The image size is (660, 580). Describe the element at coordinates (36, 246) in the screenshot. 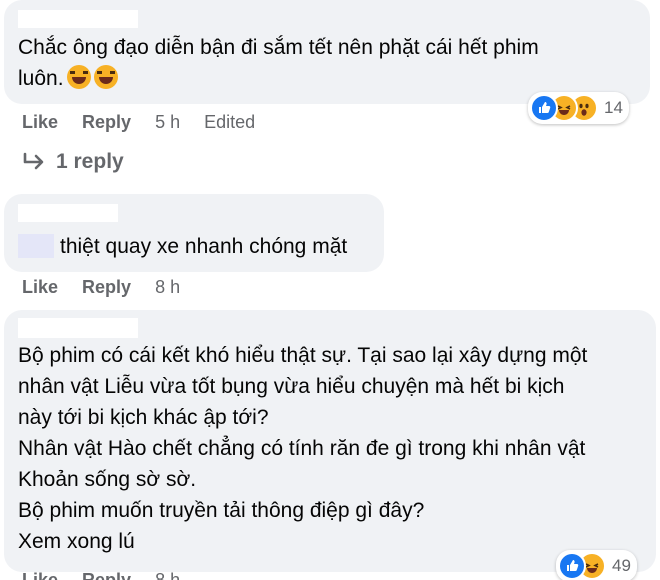

I see `tag-placeholder` at that location.